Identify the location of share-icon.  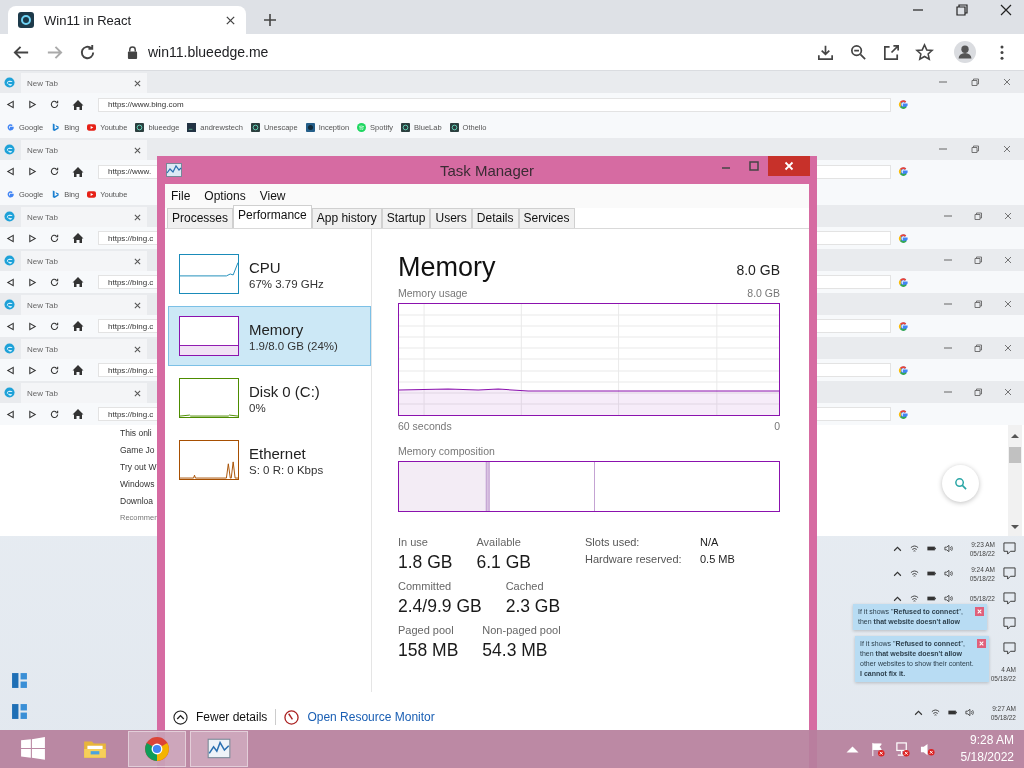
(891, 52).